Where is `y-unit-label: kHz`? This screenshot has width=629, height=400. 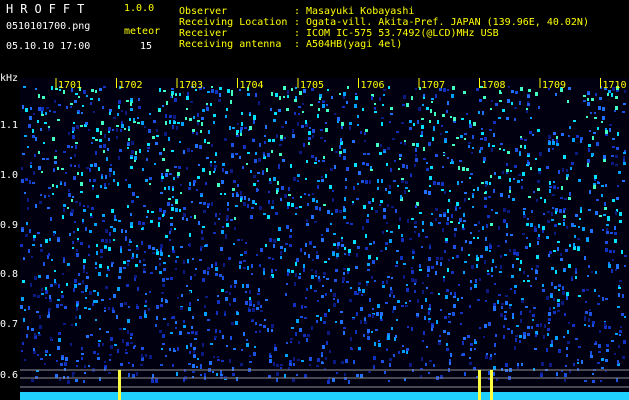
y-unit-label: kHz is located at coordinates (9, 78).